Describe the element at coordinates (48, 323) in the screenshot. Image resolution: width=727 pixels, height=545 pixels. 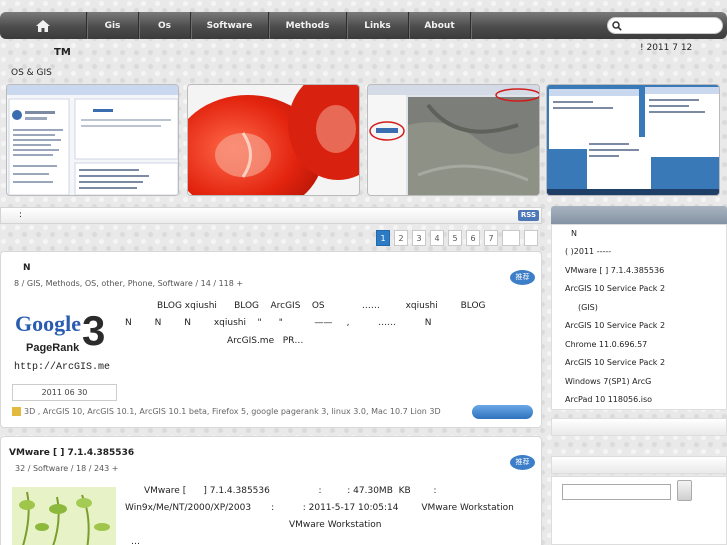
I see `thumb-google-word: Google` at that location.